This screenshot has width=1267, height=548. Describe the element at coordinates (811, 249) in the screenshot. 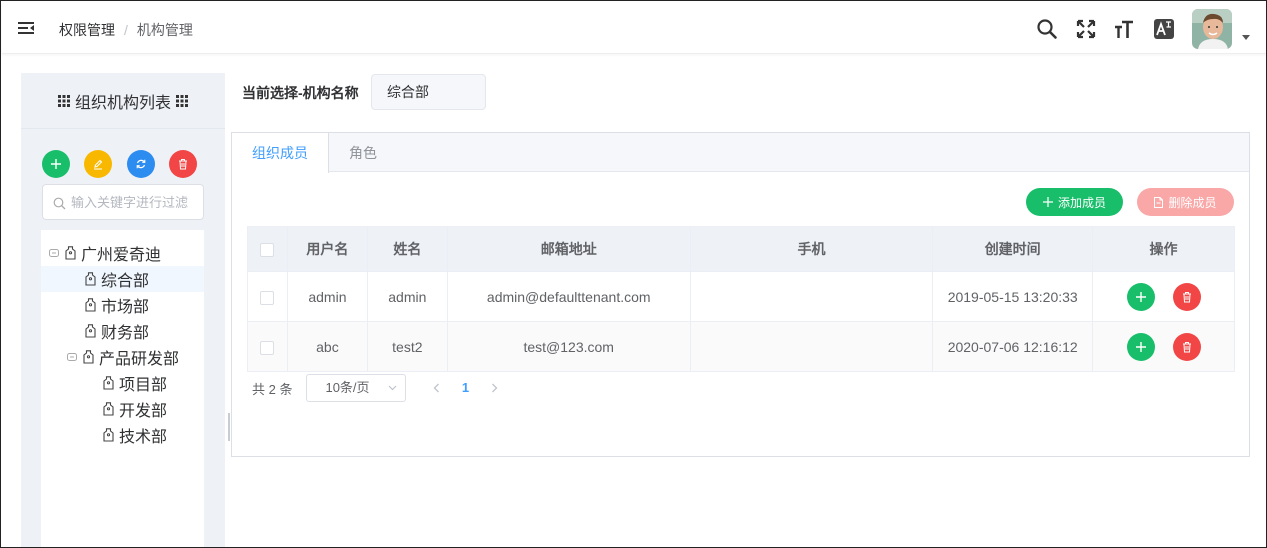

I see `column-header-phone: 手机` at that location.